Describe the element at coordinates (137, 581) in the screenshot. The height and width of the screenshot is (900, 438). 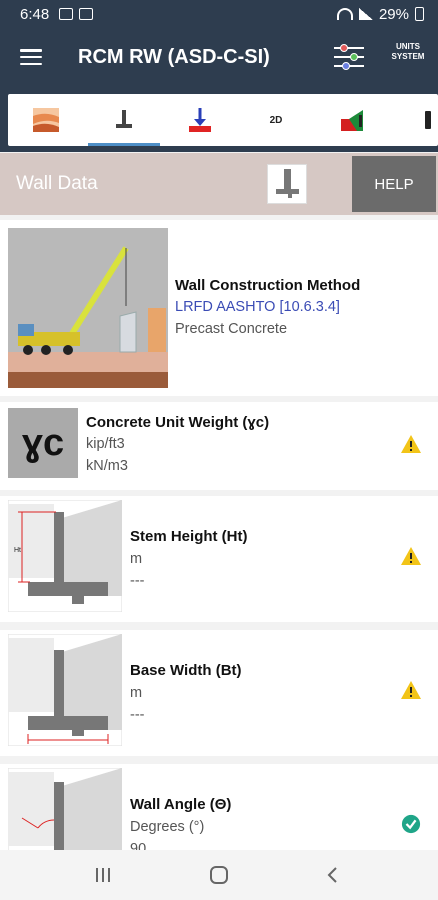
I see `stem-height-value: ---` at that location.